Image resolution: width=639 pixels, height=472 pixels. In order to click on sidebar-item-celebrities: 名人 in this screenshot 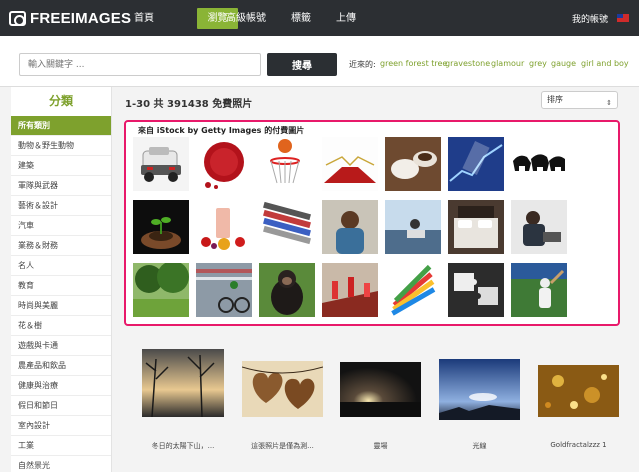, I will do `click(61, 266)`.